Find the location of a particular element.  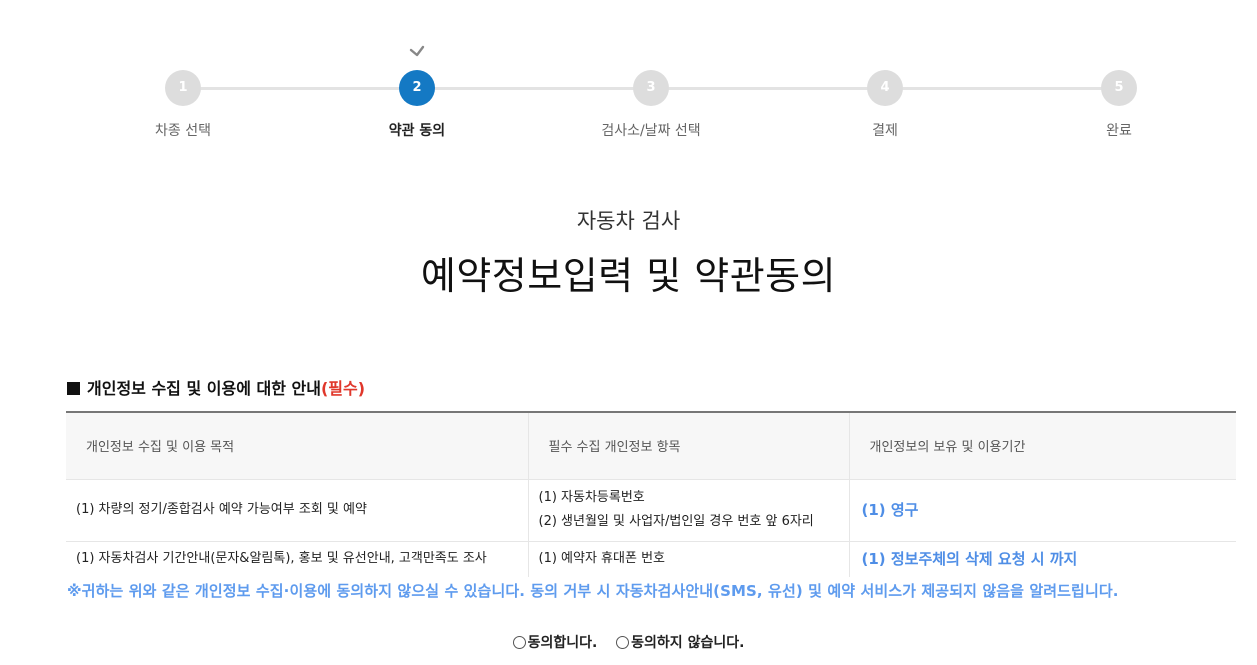

agree-option: 동의합니다. is located at coordinates (555, 642).